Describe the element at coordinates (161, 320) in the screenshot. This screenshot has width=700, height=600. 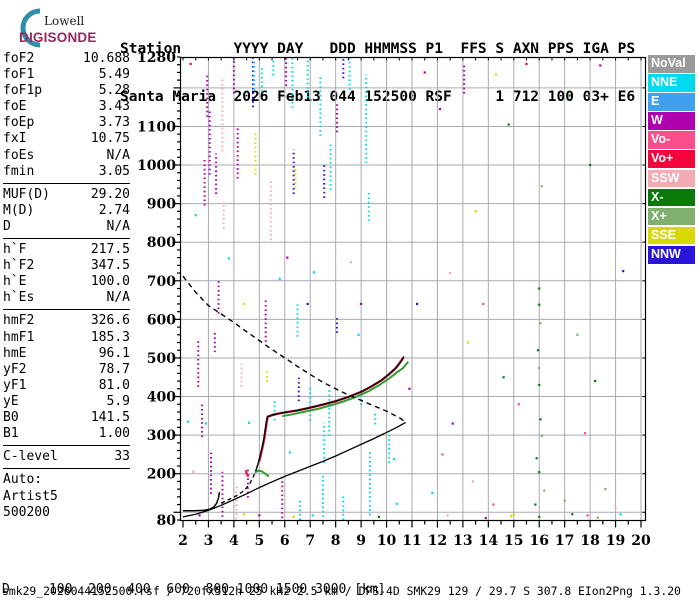
I see `y-axis-label: 600` at that location.